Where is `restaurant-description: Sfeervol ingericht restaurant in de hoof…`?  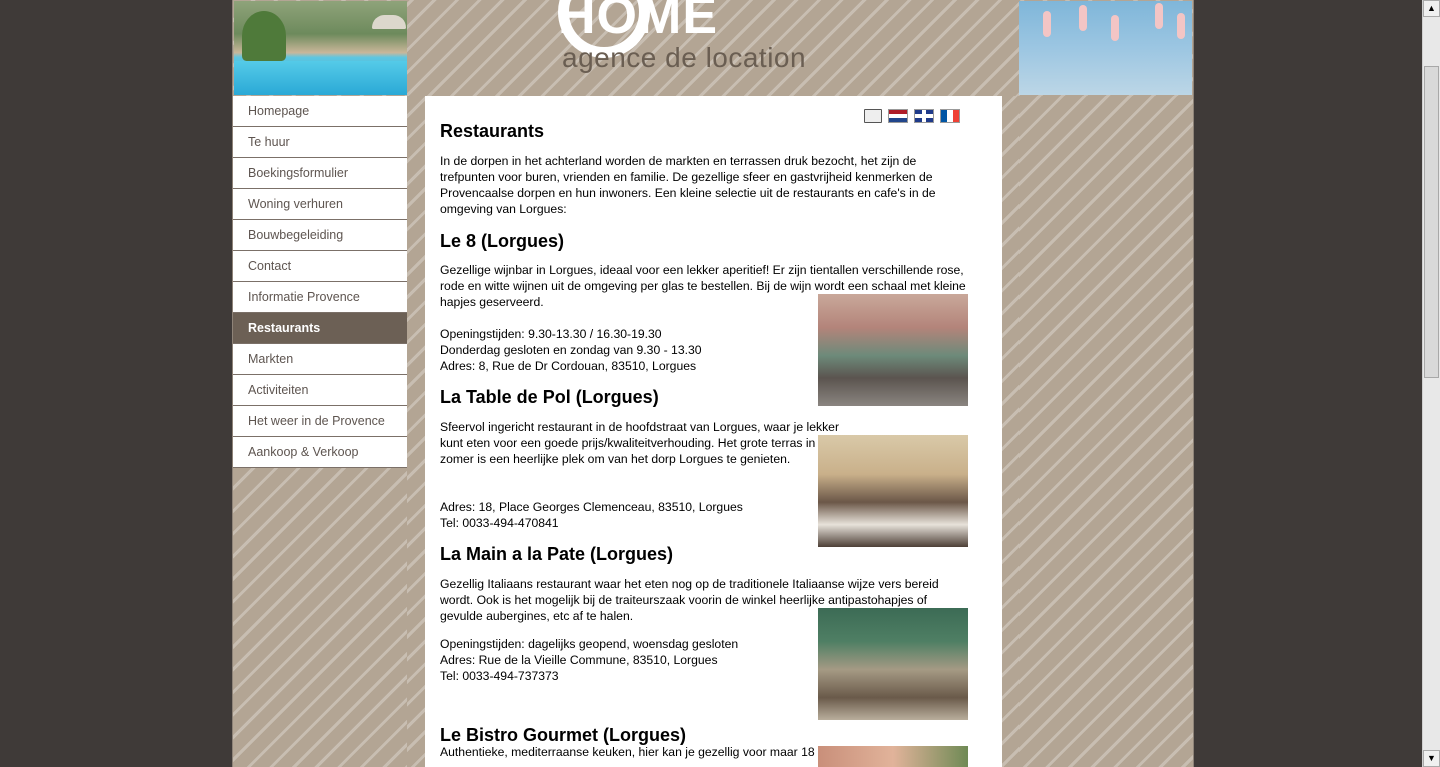
restaurant-description: Sfeervol ingericht restaurant in de hoof… is located at coordinates (640, 443).